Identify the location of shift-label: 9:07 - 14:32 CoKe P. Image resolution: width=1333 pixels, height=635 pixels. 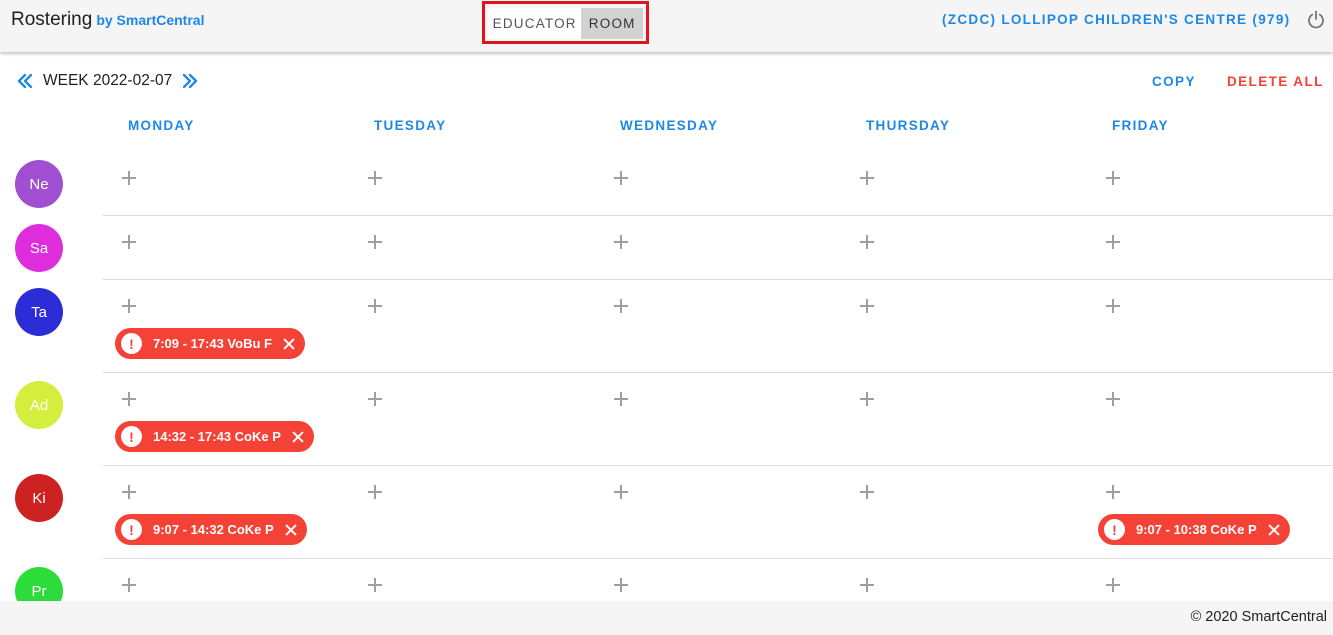
(213, 529).